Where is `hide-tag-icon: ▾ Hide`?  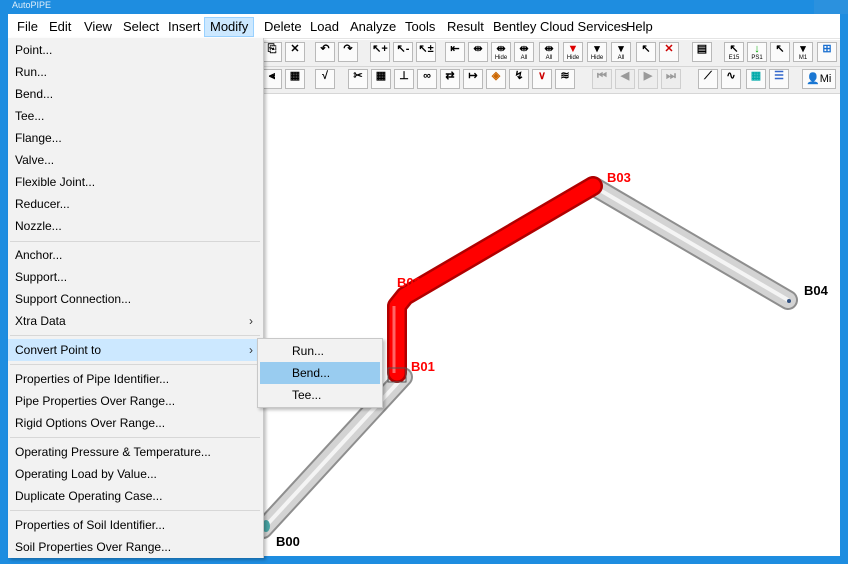
hide-tag-icon: ▾ Hide is located at coordinates (597, 52).